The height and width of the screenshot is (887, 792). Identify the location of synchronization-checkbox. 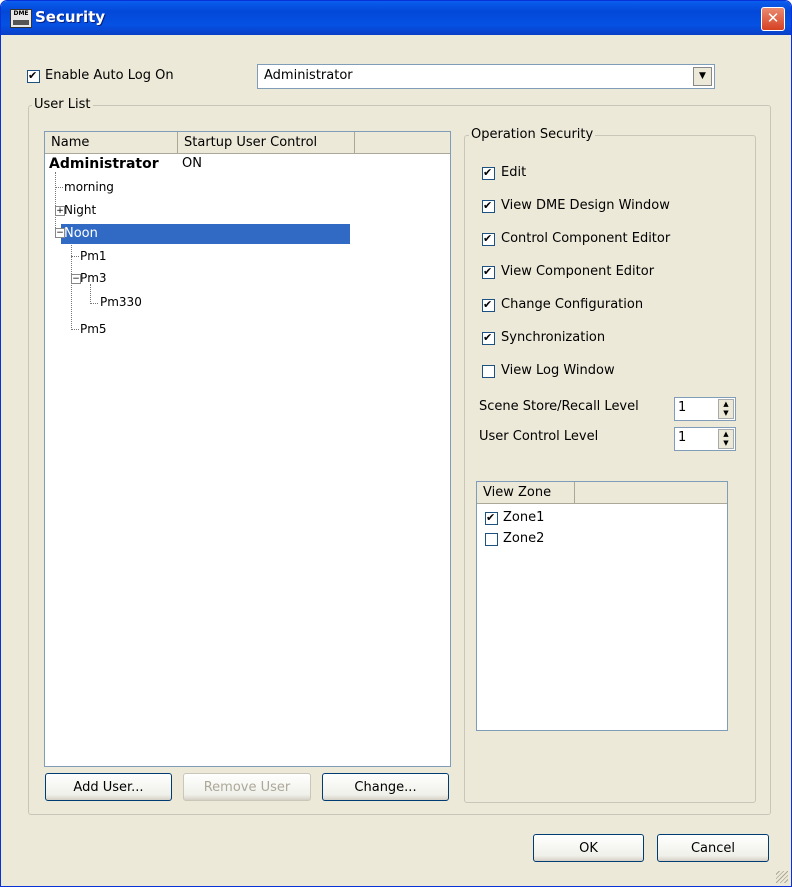
(488, 338).